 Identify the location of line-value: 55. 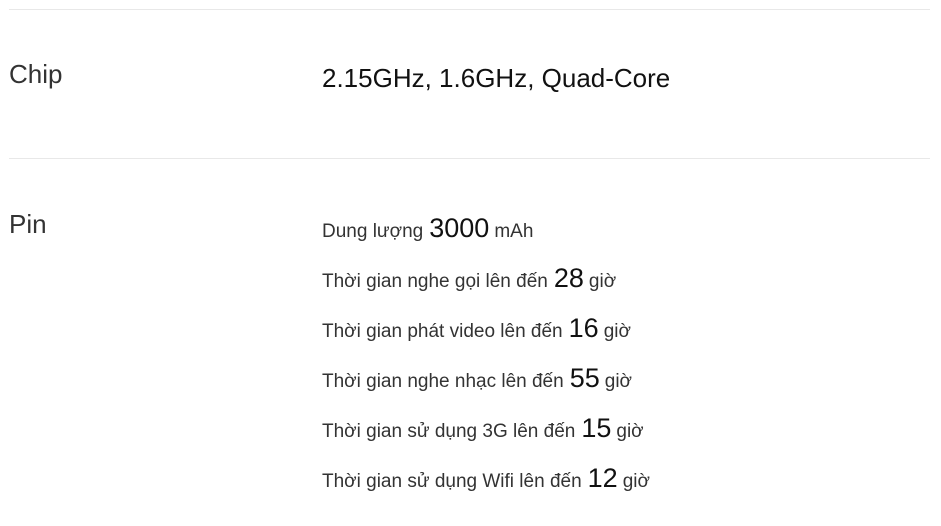
(584, 378).